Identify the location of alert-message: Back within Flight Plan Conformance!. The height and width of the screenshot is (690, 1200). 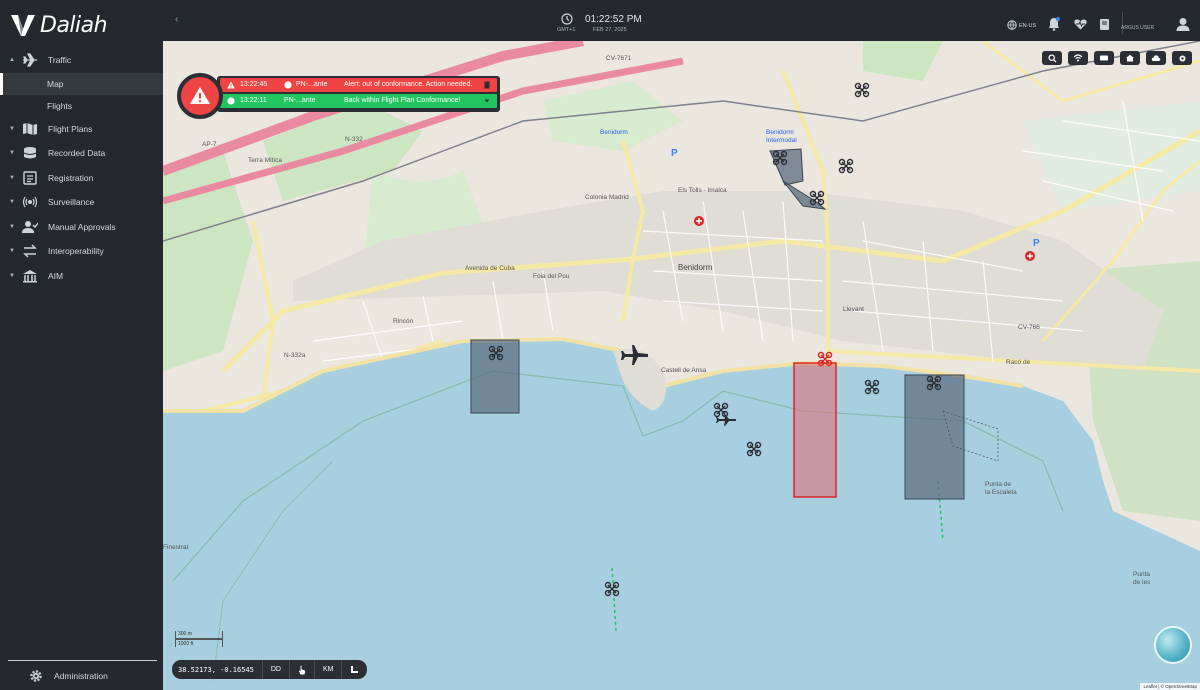
(402, 100).